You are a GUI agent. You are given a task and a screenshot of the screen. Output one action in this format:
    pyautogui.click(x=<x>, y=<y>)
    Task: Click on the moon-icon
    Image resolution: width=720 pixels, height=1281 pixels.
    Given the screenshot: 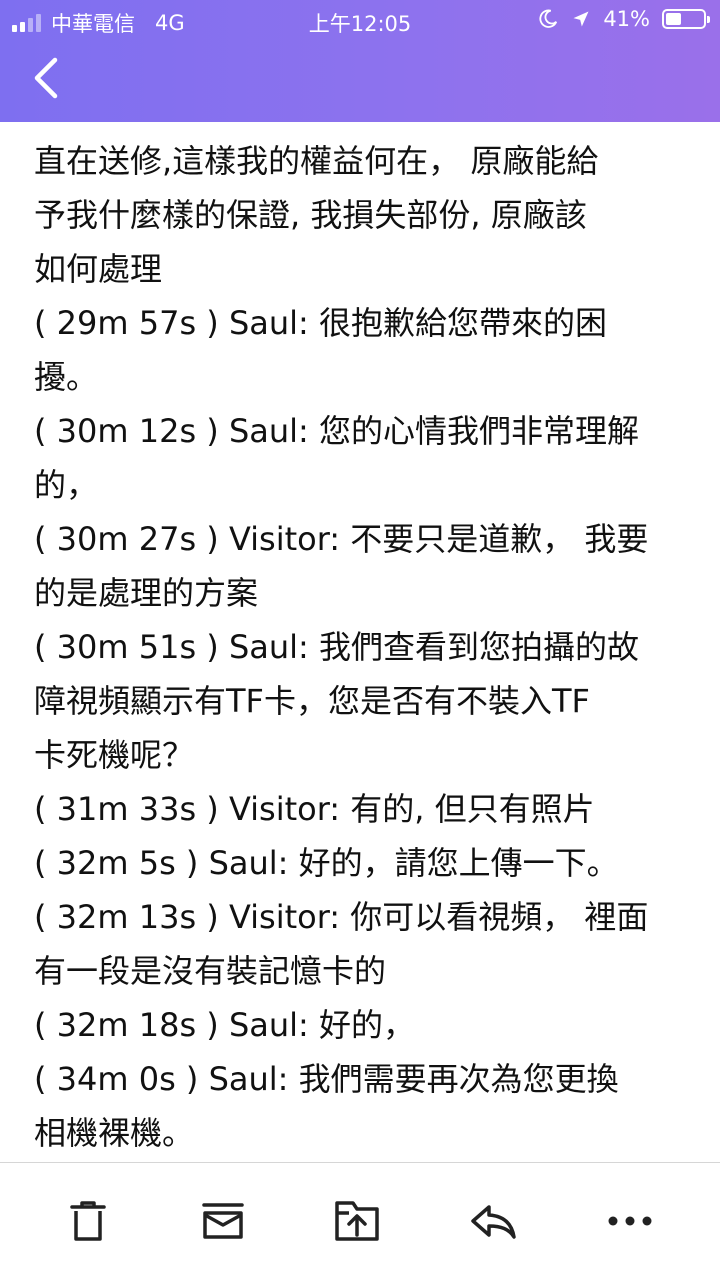 What is the action you would take?
    pyautogui.click(x=548, y=18)
    